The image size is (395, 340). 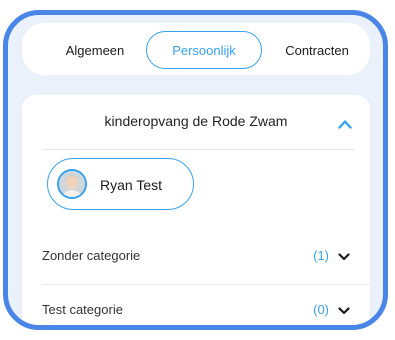 I want to click on category-row-test: Test categorie (0), so click(x=196, y=304).